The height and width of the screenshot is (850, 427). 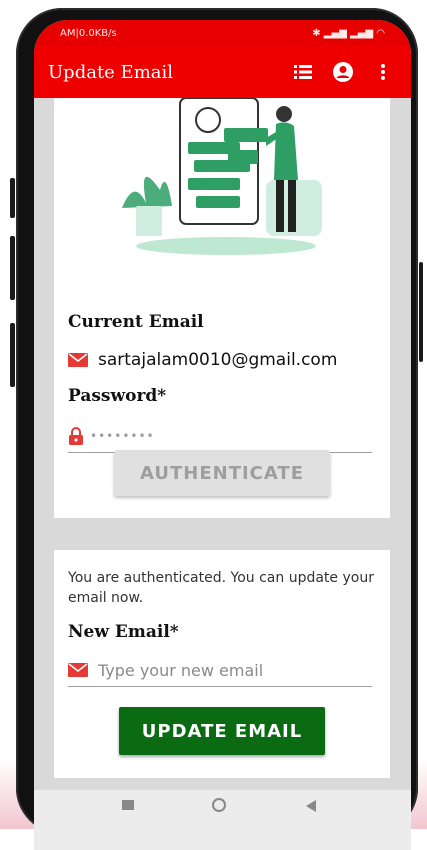 I want to click on home-icon, so click(x=219, y=805).